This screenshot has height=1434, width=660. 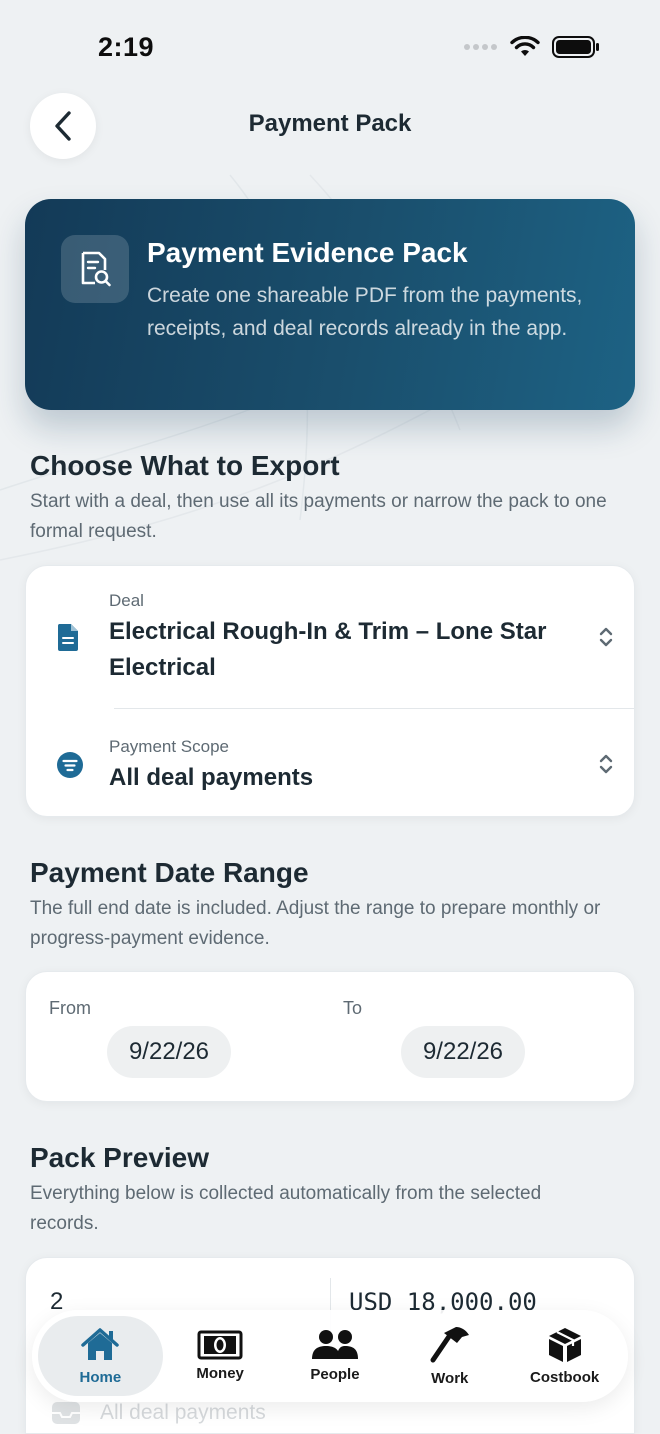 I want to click on hero-icon-box, so click(x=95, y=269).